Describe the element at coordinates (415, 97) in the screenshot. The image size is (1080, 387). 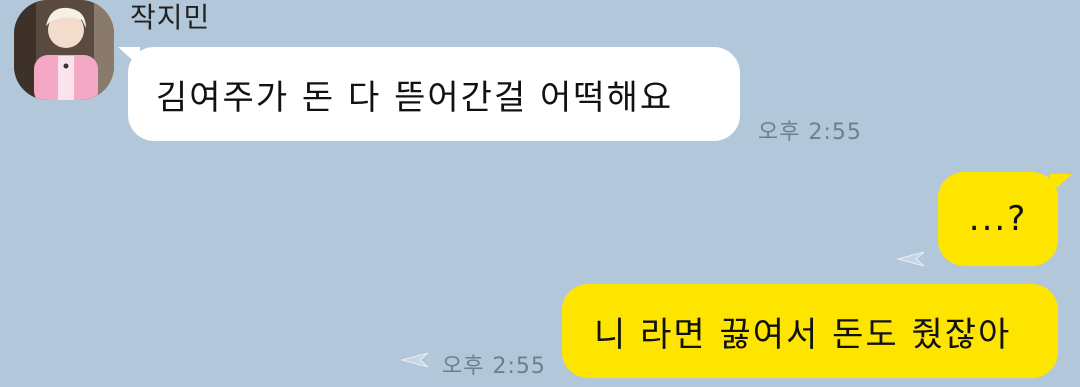
I see `message-text: 김여주가 돈 다 뜯어간걸 어떡해요` at that location.